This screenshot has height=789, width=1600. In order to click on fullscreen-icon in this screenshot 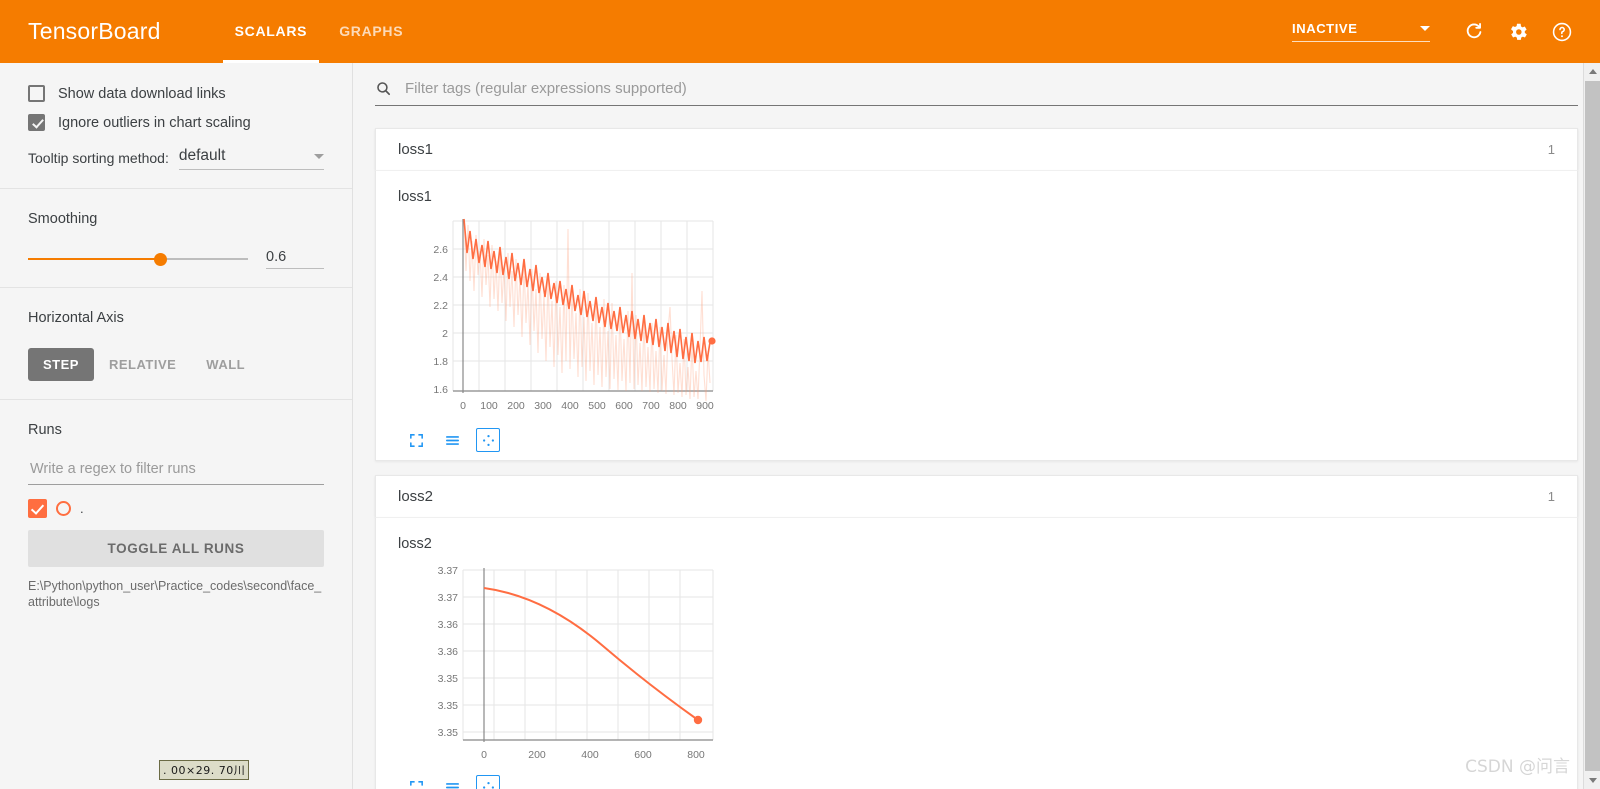, I will do `click(416, 784)`.